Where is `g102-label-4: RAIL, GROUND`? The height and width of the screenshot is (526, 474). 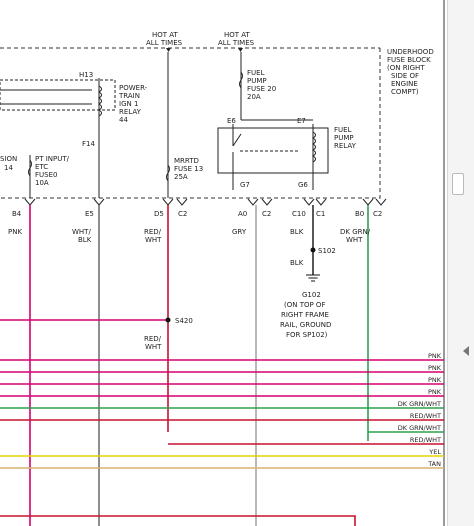 g102-label-4: RAIL, GROUND is located at coordinates (305, 325).